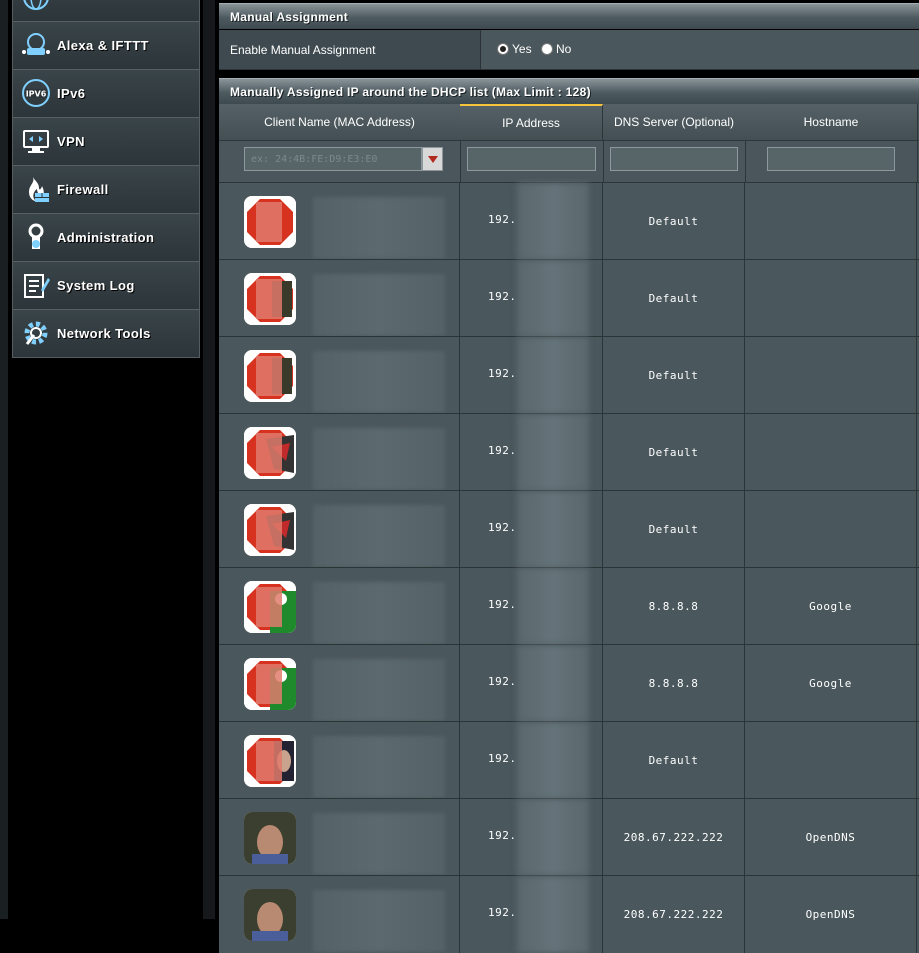 This screenshot has width=919, height=953. What do you see at coordinates (547, 49) in the screenshot?
I see `radio-no-button` at bounding box center [547, 49].